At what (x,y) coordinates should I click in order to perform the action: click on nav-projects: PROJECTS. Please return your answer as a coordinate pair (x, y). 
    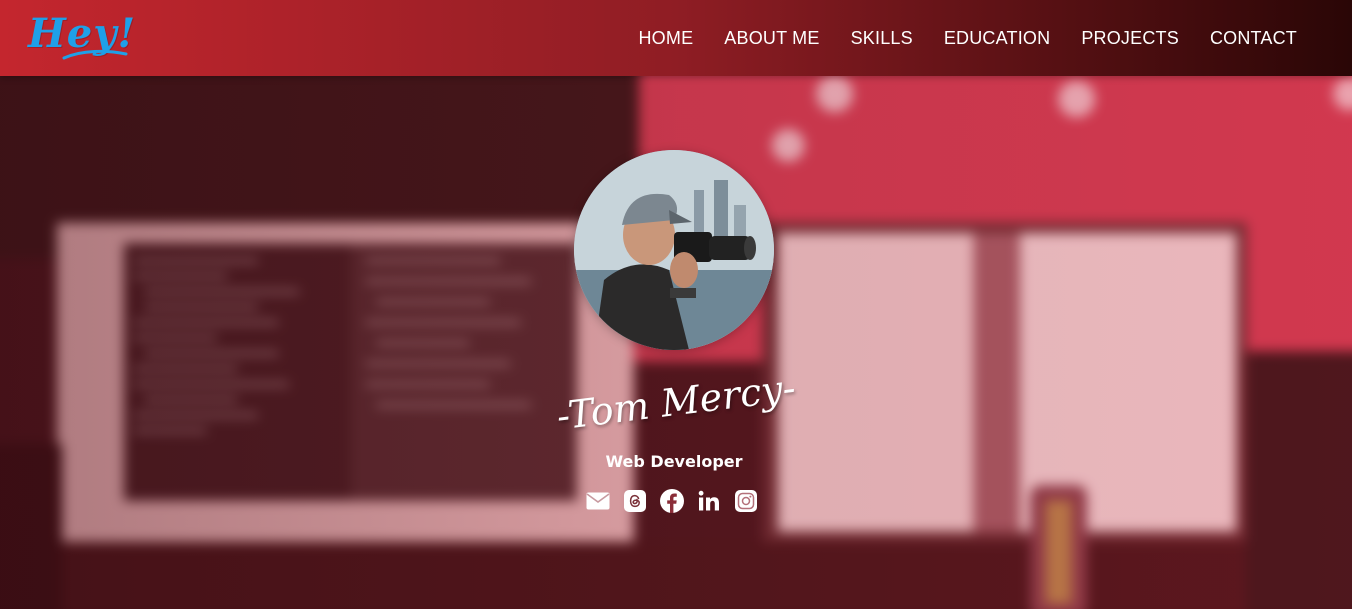
    Looking at the image, I should click on (1130, 38).